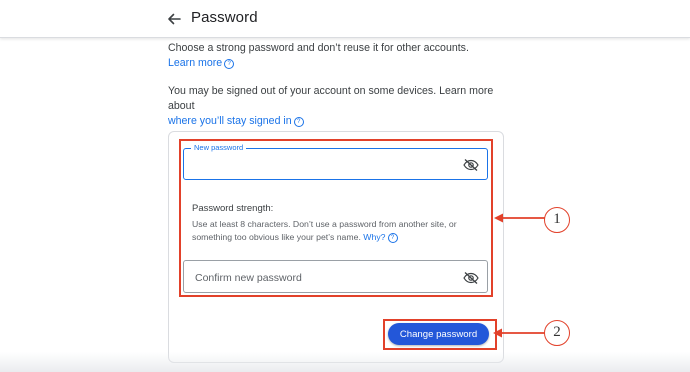 This screenshot has width=690, height=372. What do you see at coordinates (195, 63) in the screenshot?
I see `learn-more-link: Learn more` at bounding box center [195, 63].